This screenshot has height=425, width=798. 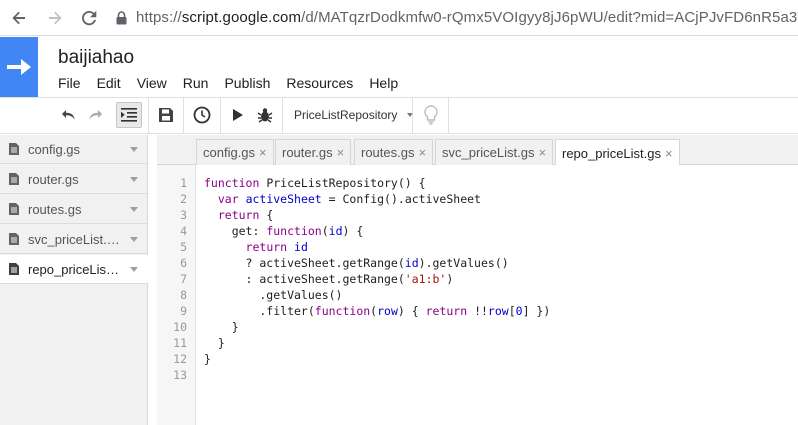 What do you see at coordinates (69, 83) in the screenshot?
I see `menu-file: File` at bounding box center [69, 83].